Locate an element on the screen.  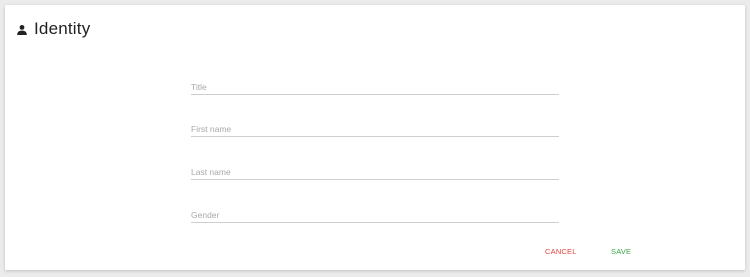
last-name-field is located at coordinates (375, 172).